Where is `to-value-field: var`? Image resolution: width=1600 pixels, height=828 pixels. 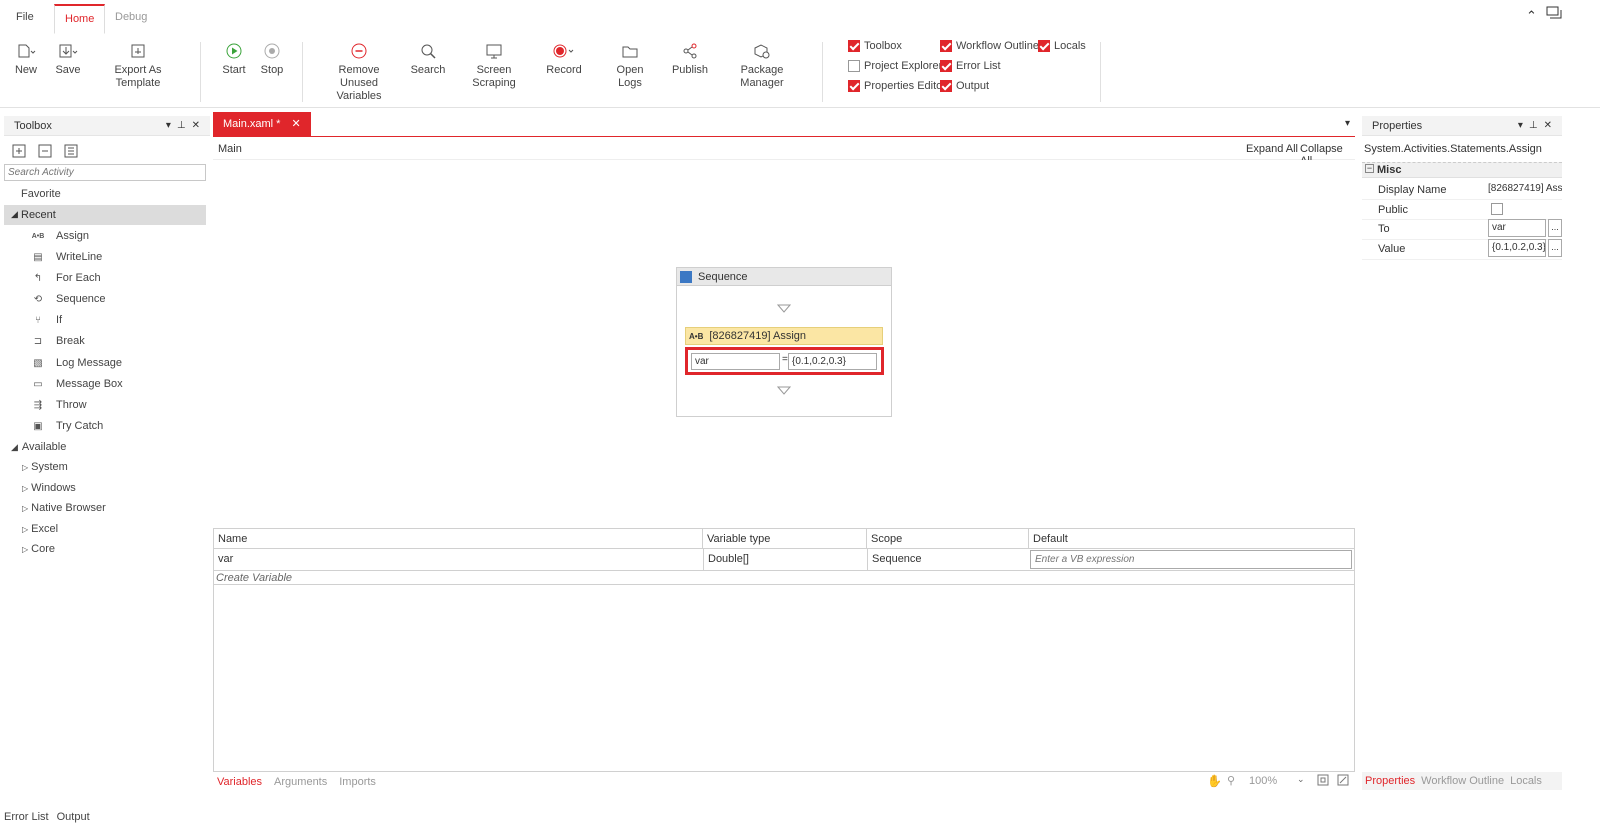 to-value-field: var is located at coordinates (1517, 228).